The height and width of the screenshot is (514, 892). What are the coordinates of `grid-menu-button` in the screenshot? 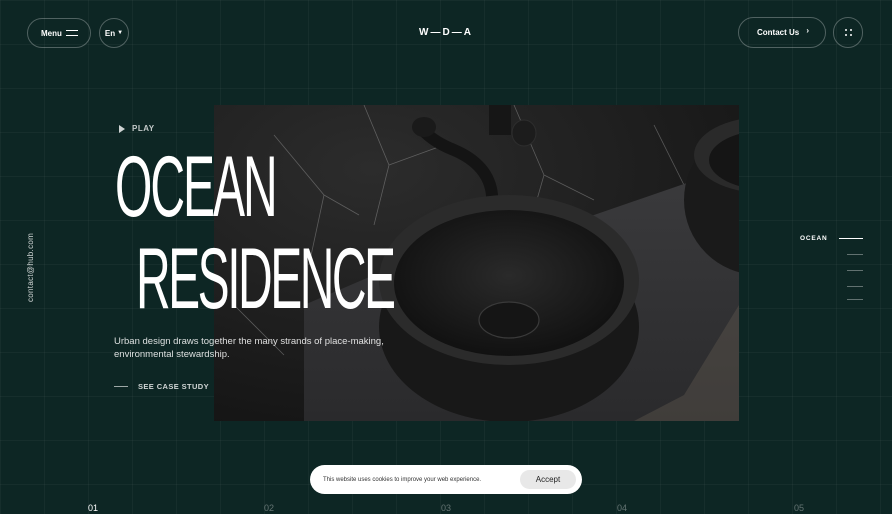 It's located at (848, 32).